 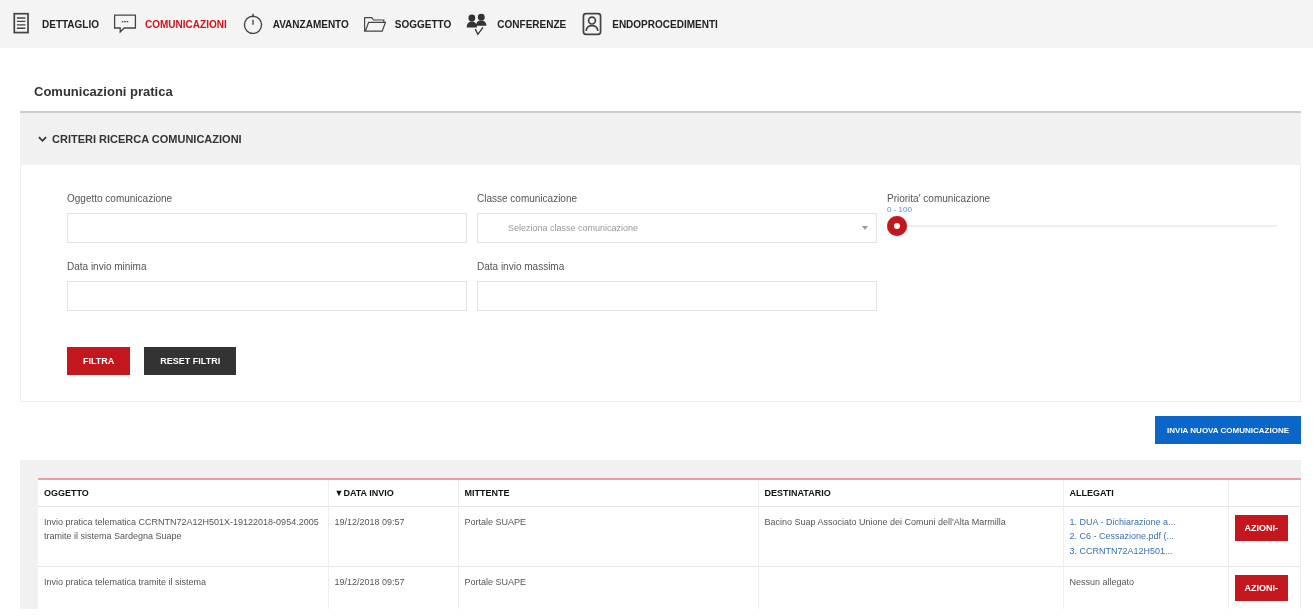 I want to click on field-label: Data invio minima, so click(x=107, y=266).